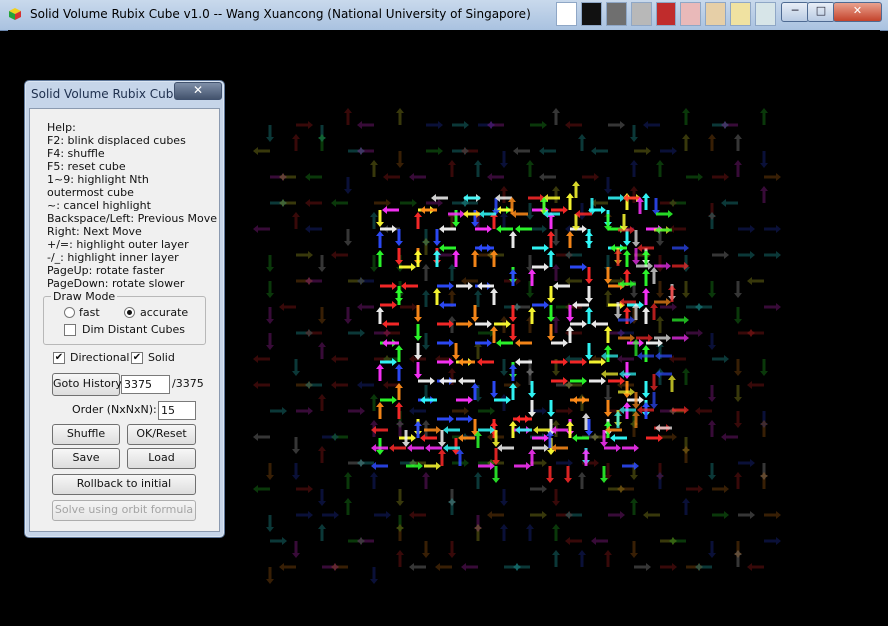 Image resolution: width=888 pixels, height=626 pixels. What do you see at coordinates (145, 384) in the screenshot?
I see `history-input: 3375` at bounding box center [145, 384].